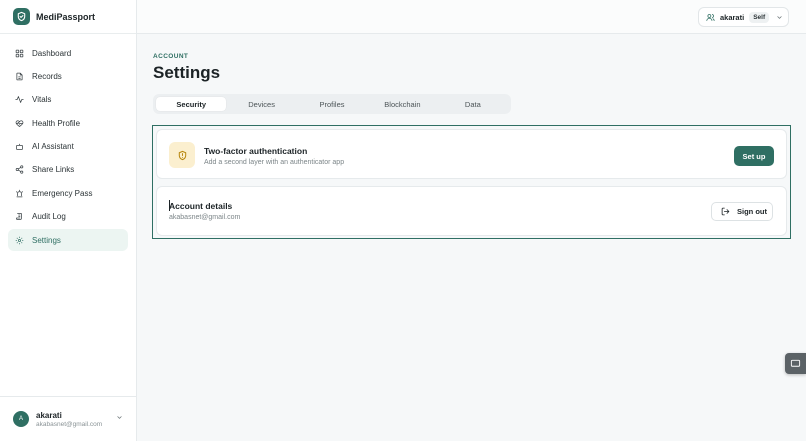  I want to click on avatar: A, so click(21, 419).